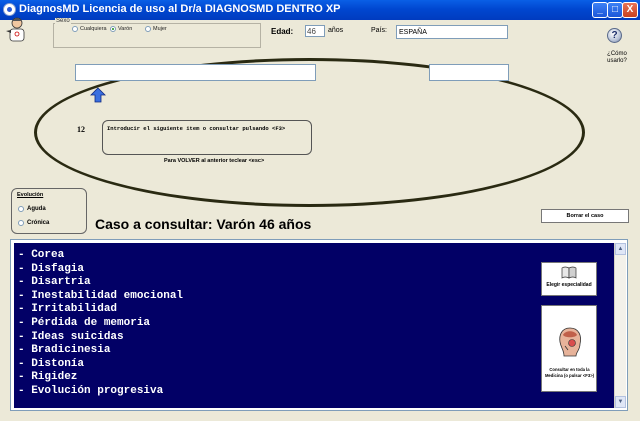 Image resolution: width=640 pixels, height=421 pixels. Describe the element at coordinates (100, 256) in the screenshot. I see `list-item: - Corea` at that location.